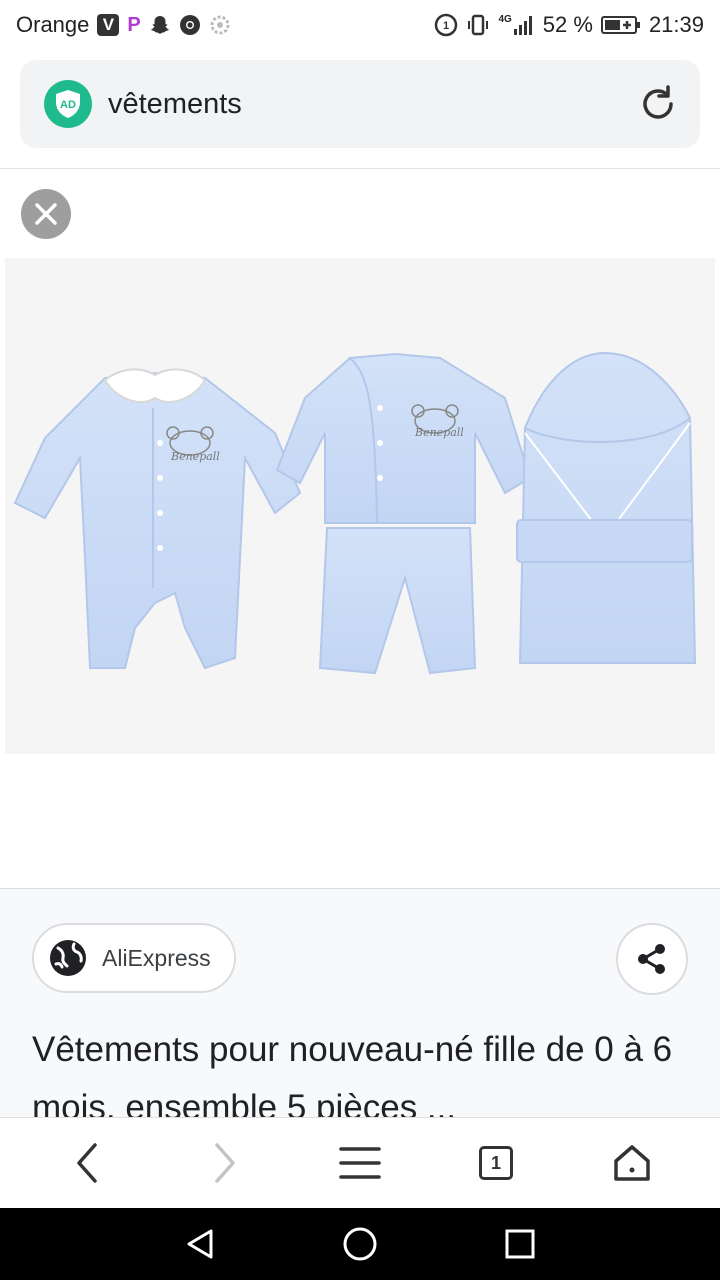 This screenshot has width=720, height=1280. I want to click on swaddle-blanket, so click(606, 507).